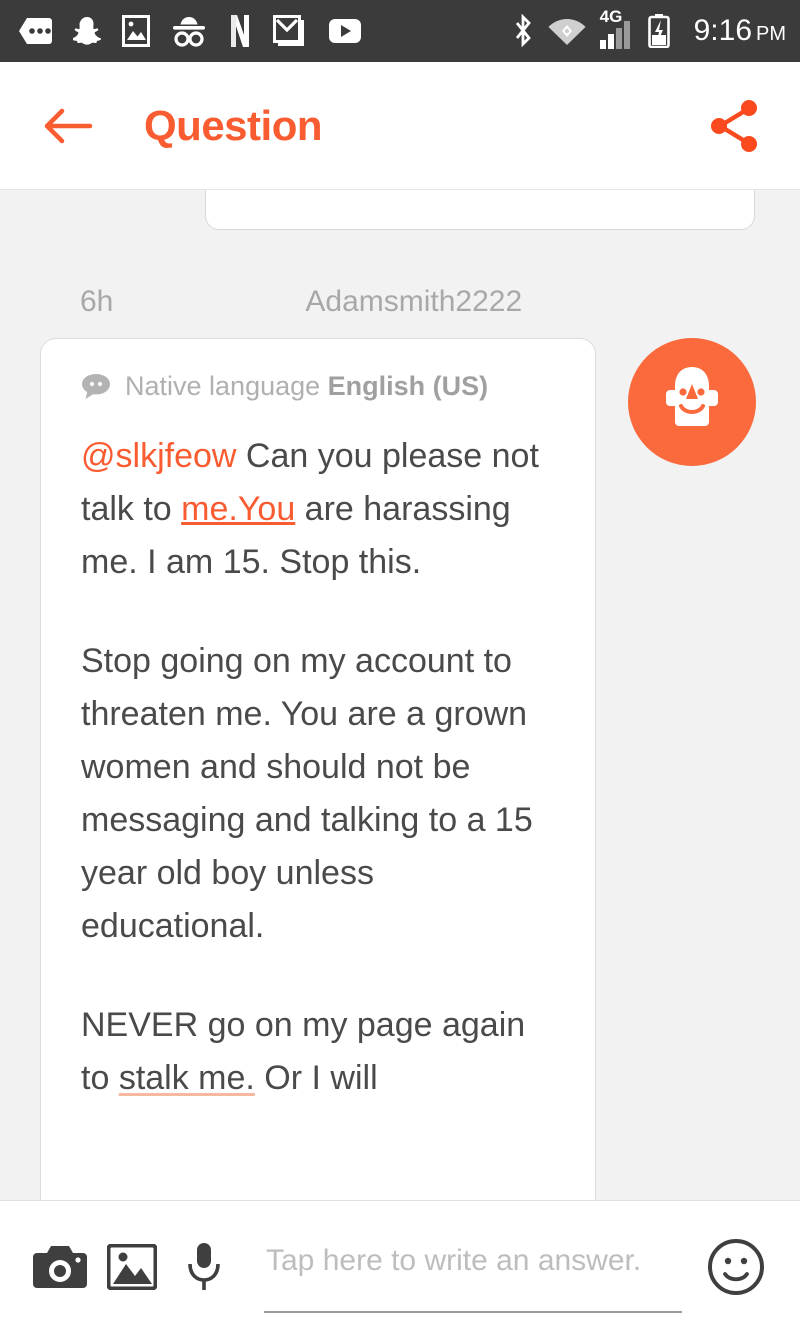 Image resolution: width=800 pixels, height=1333 pixels. What do you see at coordinates (187, 1078) in the screenshot?
I see `inline-link-stalk-me: stalk me.` at bounding box center [187, 1078].